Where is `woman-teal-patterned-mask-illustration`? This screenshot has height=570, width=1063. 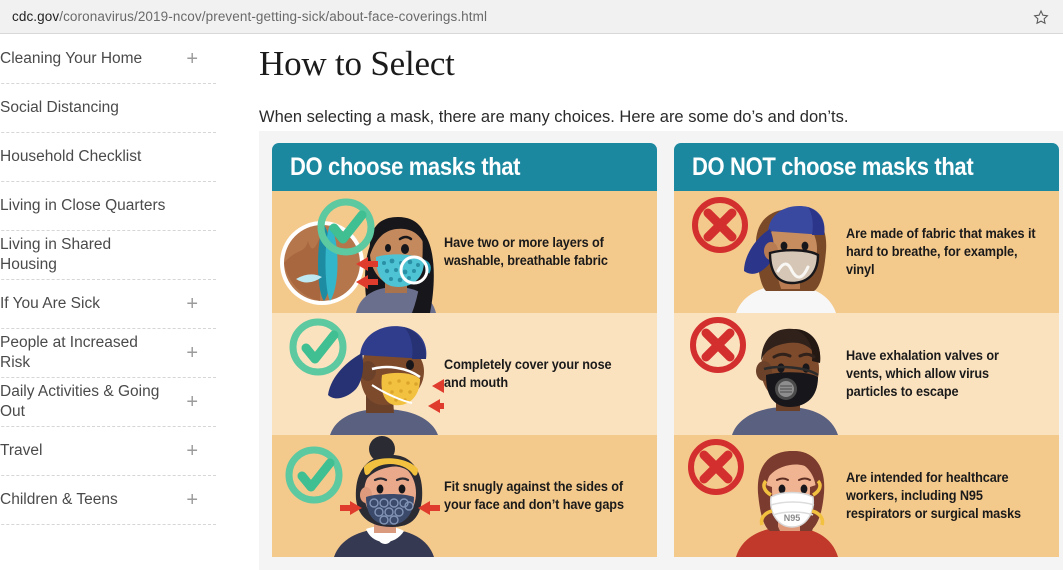
woman-teal-patterned-mask-illustration is located at coordinates (358, 252).